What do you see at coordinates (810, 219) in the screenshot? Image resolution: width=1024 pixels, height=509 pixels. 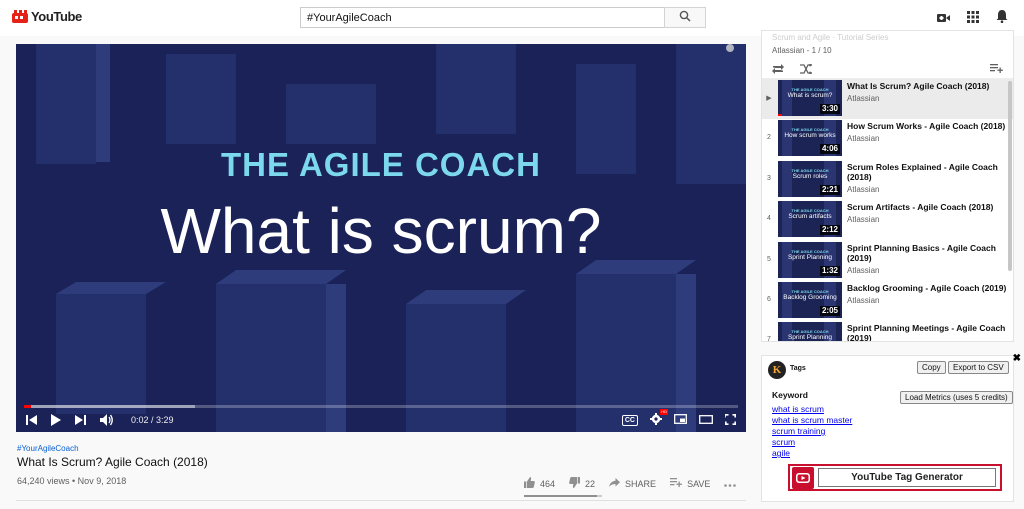 I see `video-thumbnail: THE AGILE COACH Scrum artifacts 2:12` at bounding box center [810, 219].